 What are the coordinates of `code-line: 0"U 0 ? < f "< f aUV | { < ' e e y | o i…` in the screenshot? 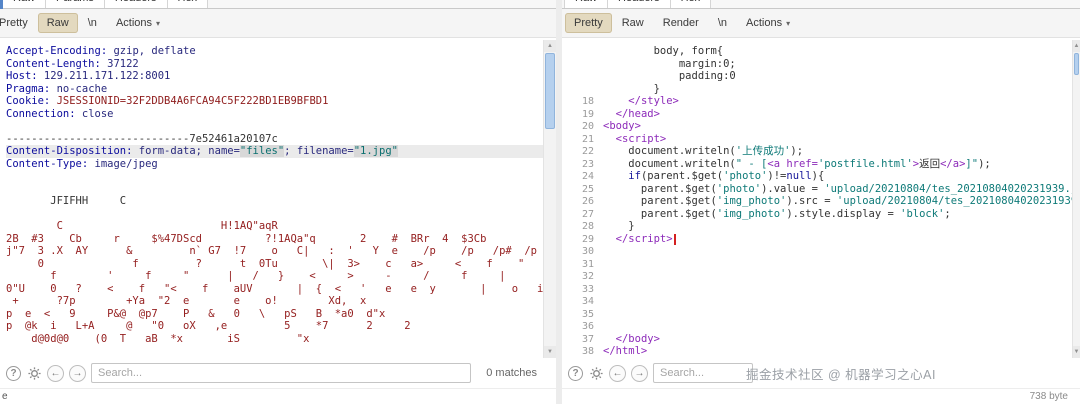 It's located at (274, 288).